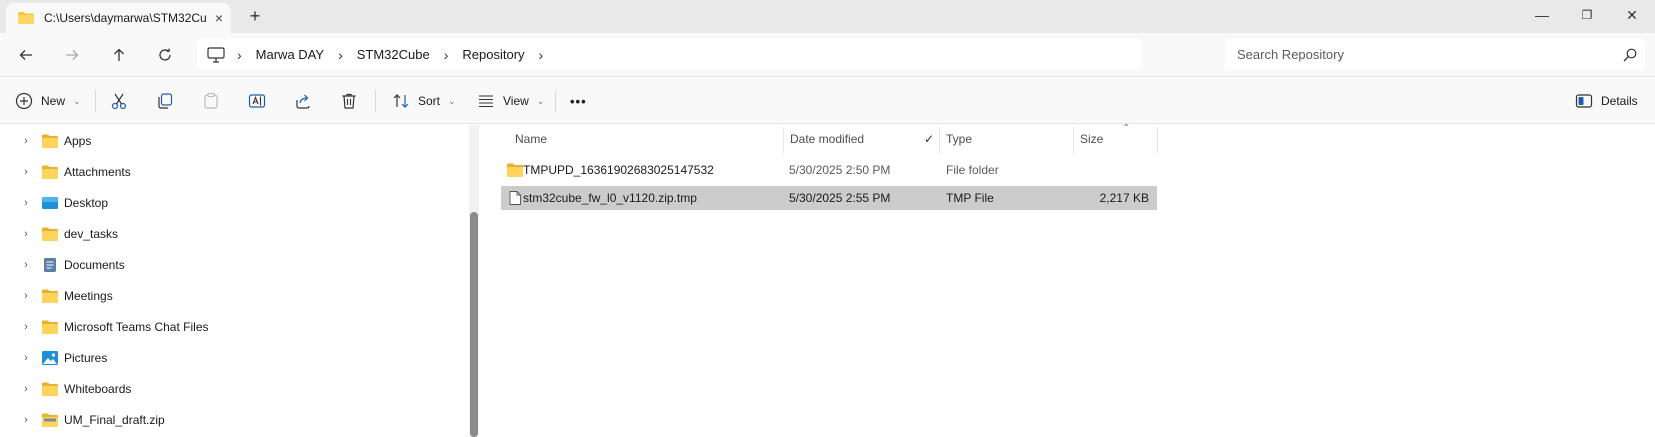 The width and height of the screenshot is (1655, 437). What do you see at coordinates (1619, 101) in the screenshot?
I see `details-label: Details` at bounding box center [1619, 101].